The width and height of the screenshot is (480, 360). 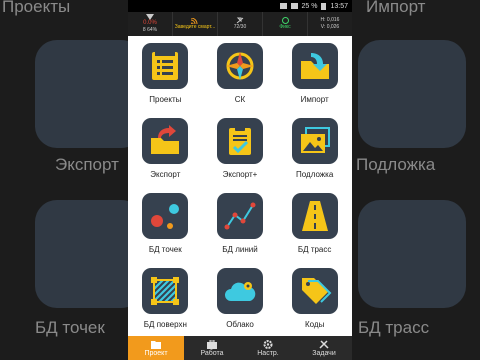 I want to click on folder-icon, so click(x=156, y=344).